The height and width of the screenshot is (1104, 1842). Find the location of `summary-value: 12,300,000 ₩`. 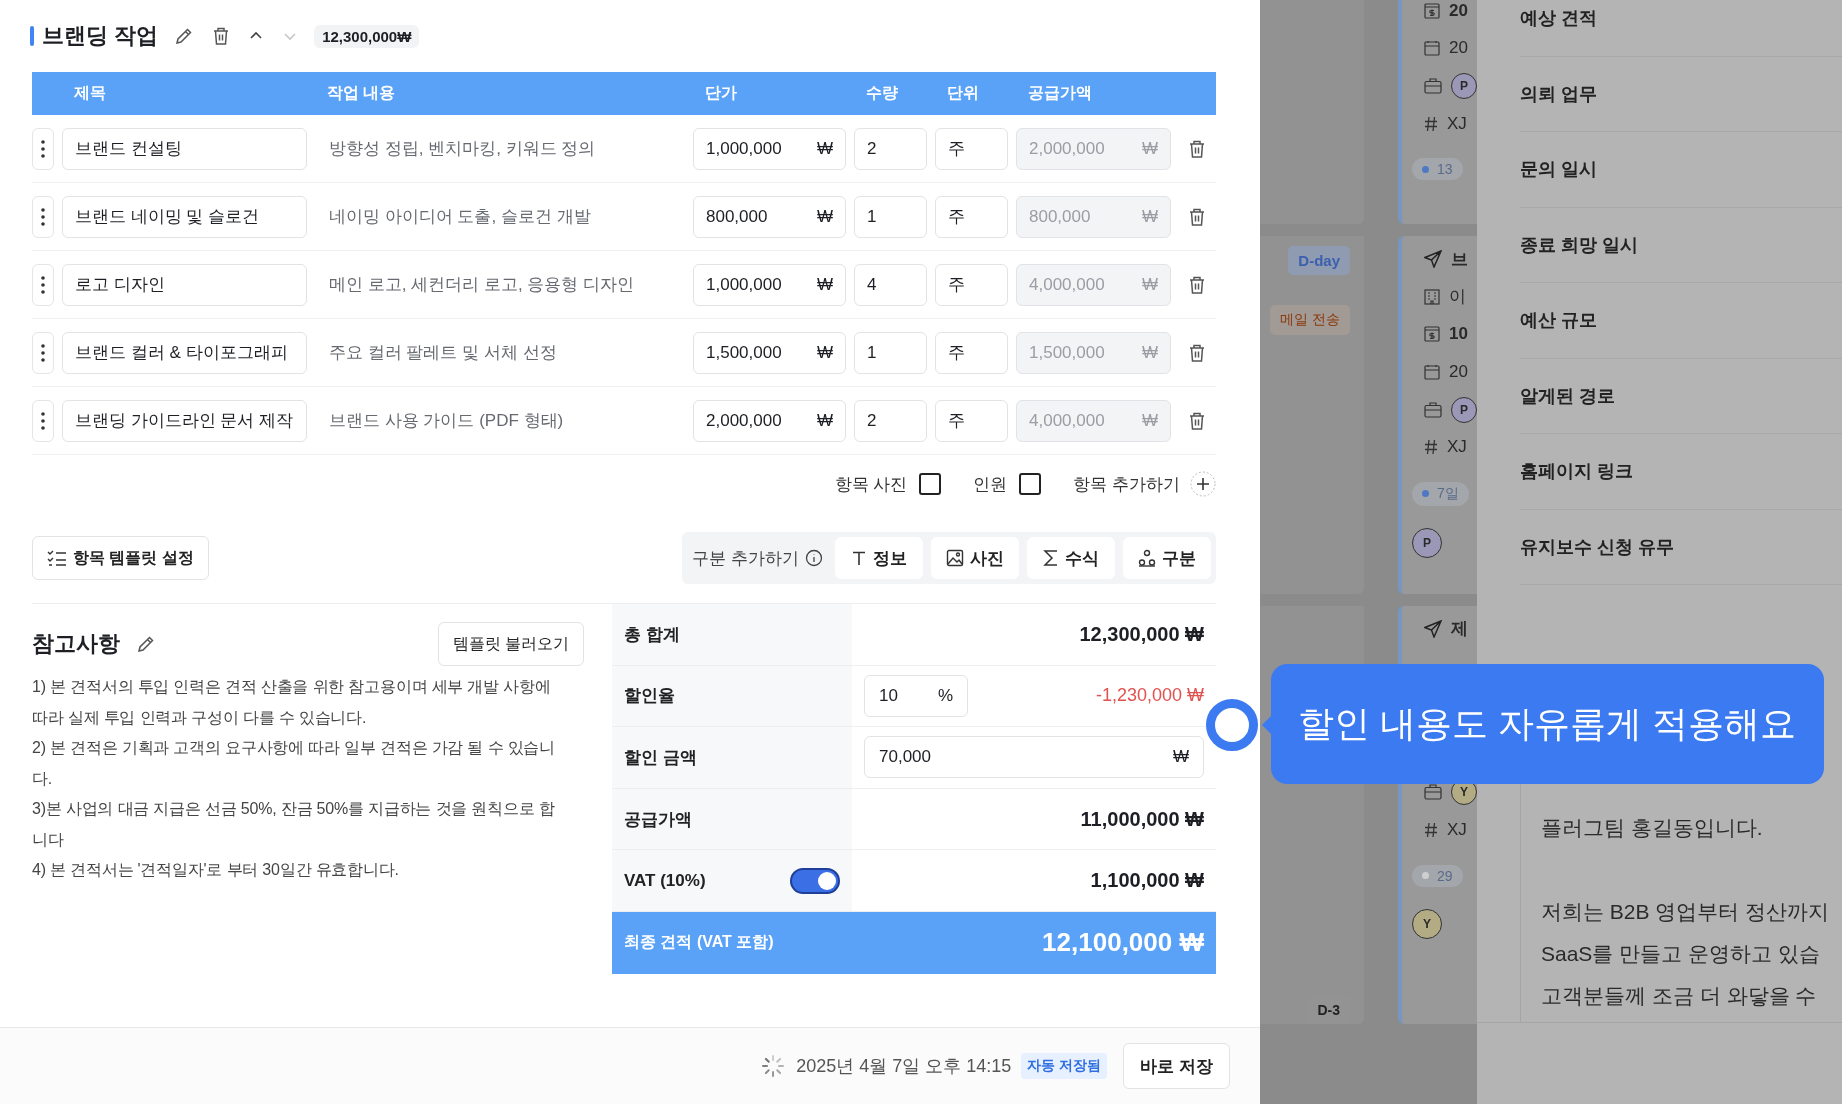

summary-value: 12,300,000 ₩ is located at coordinates (1141, 634).